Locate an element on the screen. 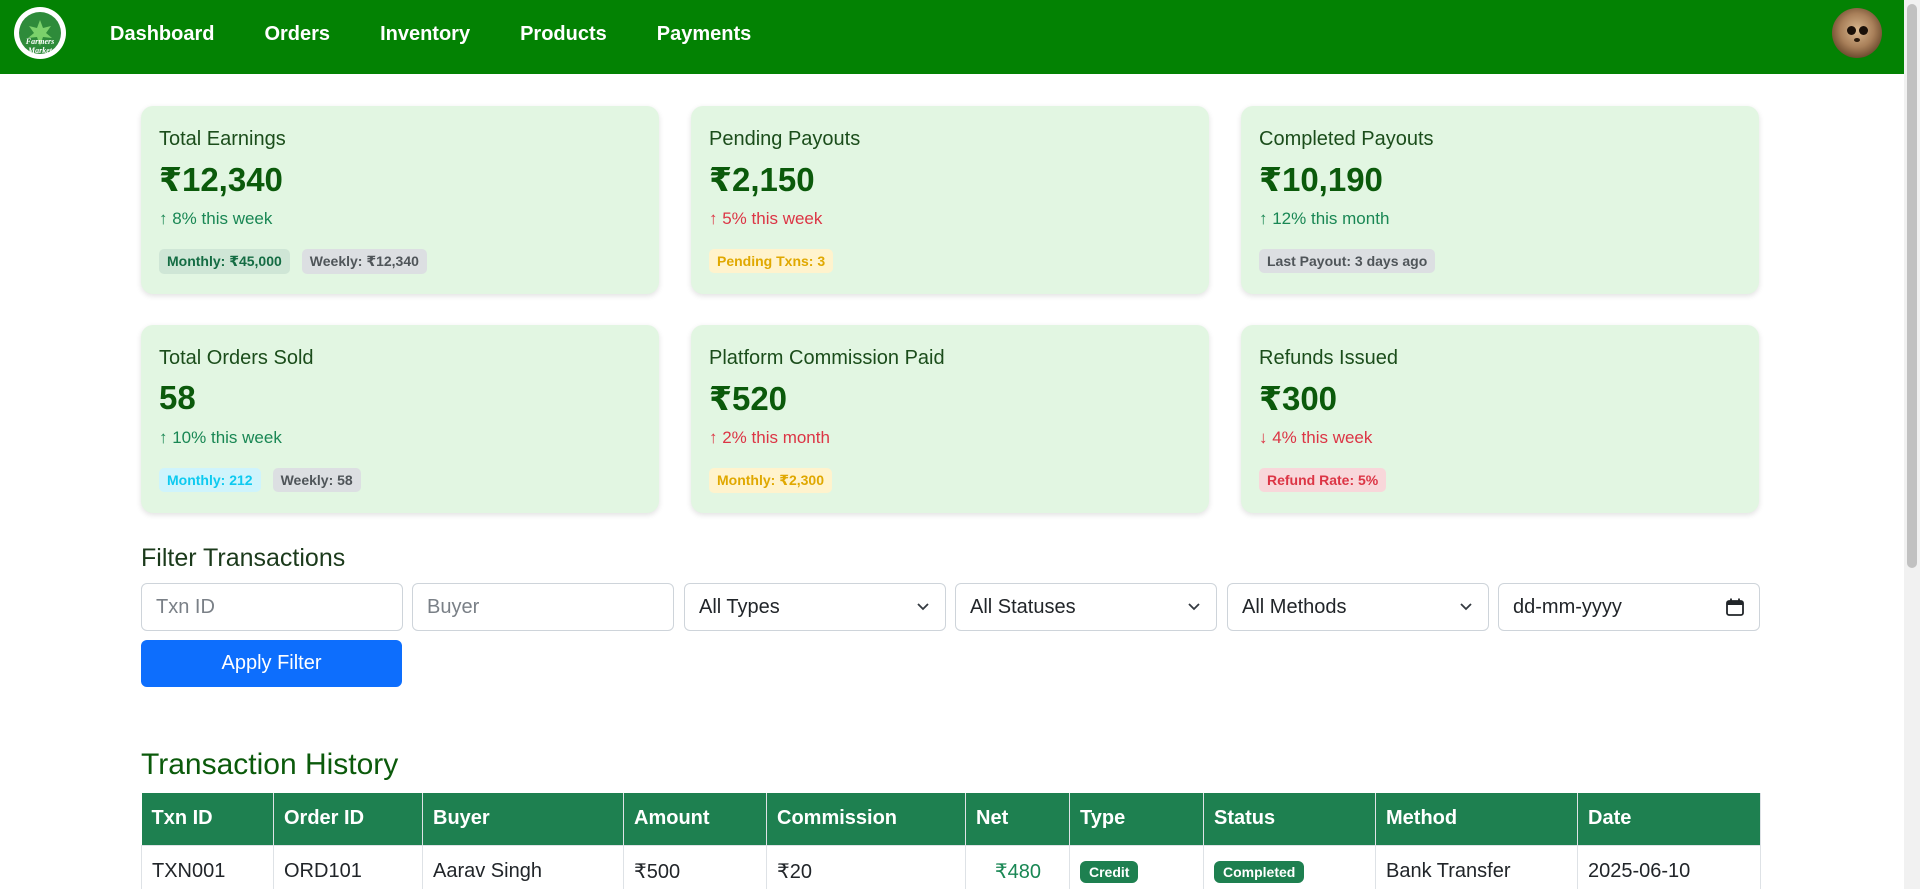 Image resolution: width=1920 pixels, height=889 pixels. user-avatar is located at coordinates (1857, 33).